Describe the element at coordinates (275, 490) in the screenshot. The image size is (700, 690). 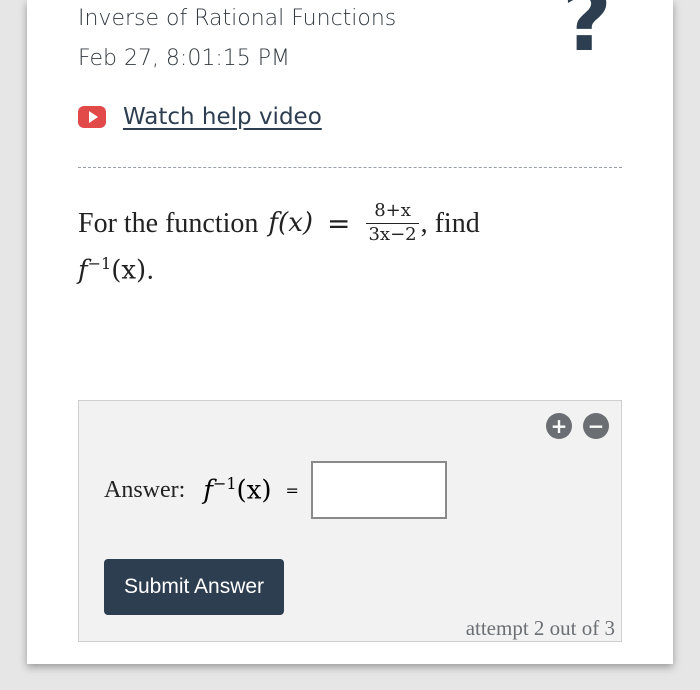
I see `answer-row: Answer: f−1(x) =` at that location.